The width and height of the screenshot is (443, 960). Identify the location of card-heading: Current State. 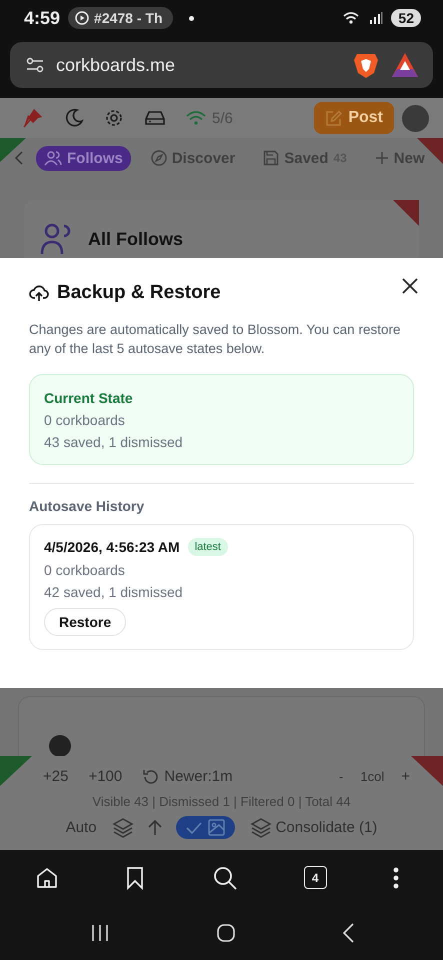
(89, 398).